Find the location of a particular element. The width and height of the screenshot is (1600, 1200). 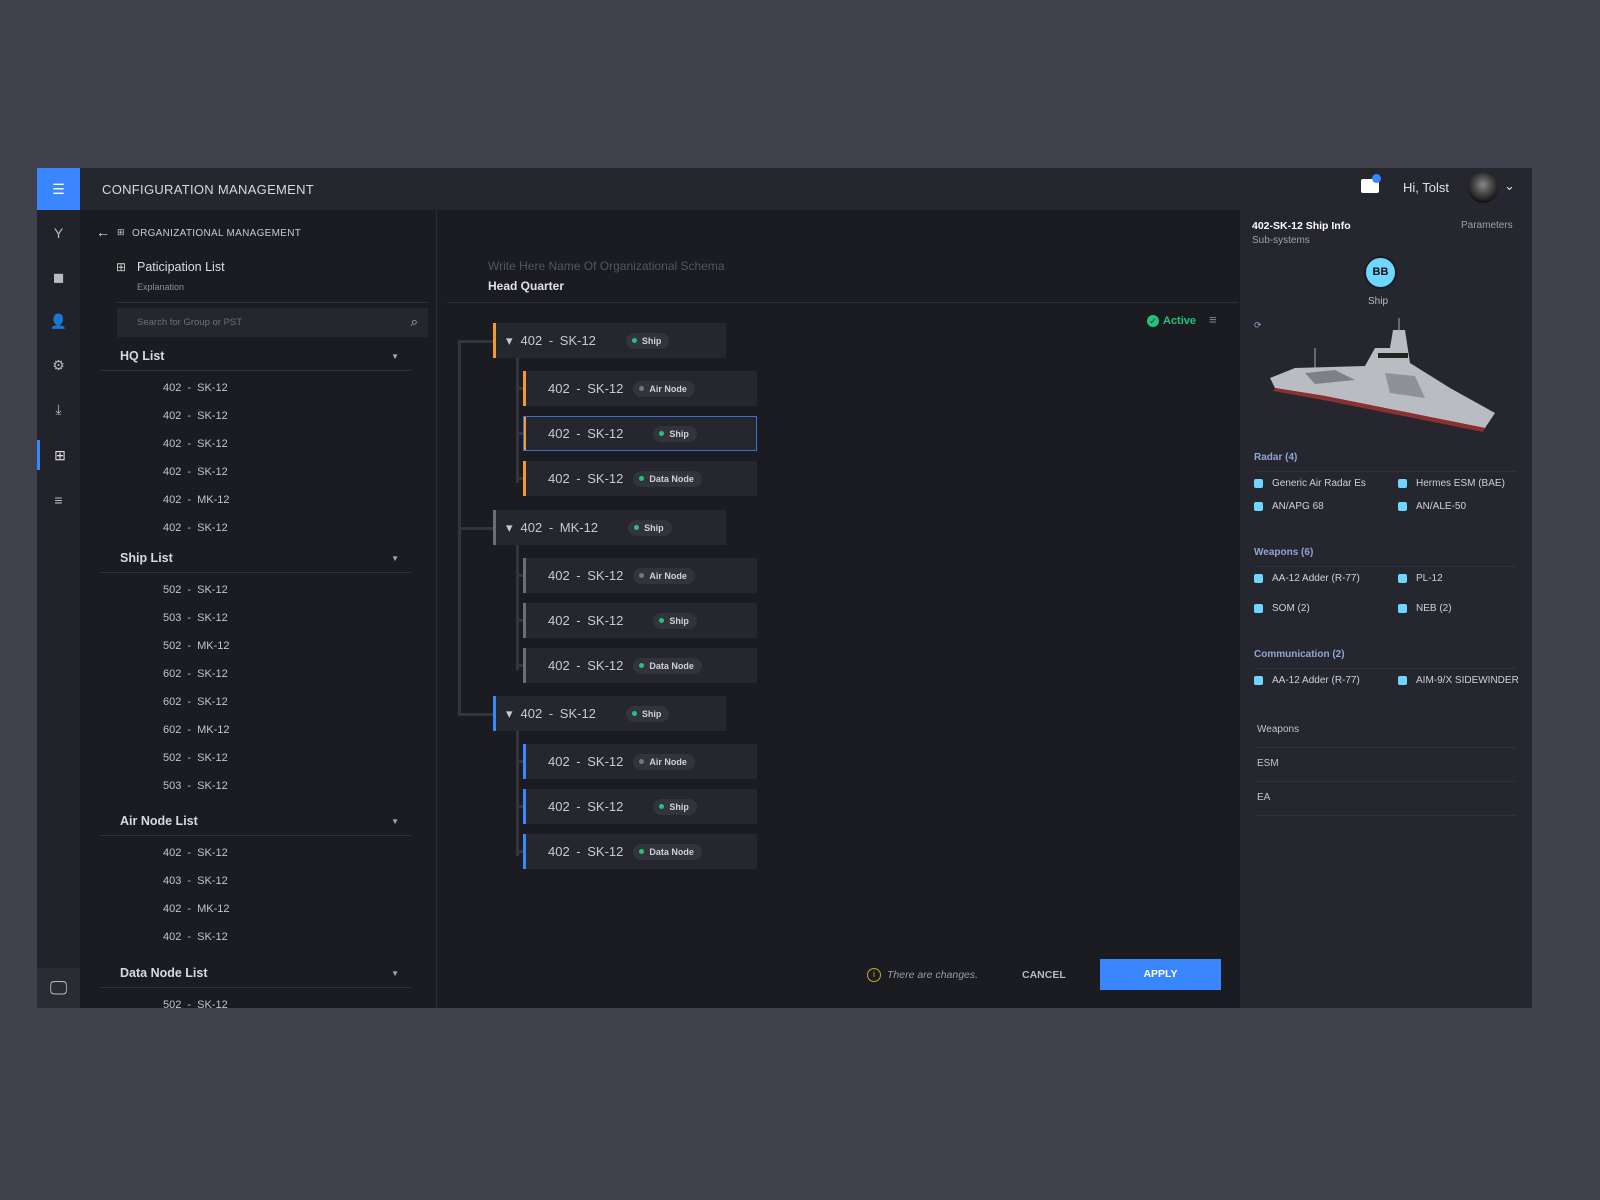

download-icon: ⤓ is located at coordinates (58, 409).